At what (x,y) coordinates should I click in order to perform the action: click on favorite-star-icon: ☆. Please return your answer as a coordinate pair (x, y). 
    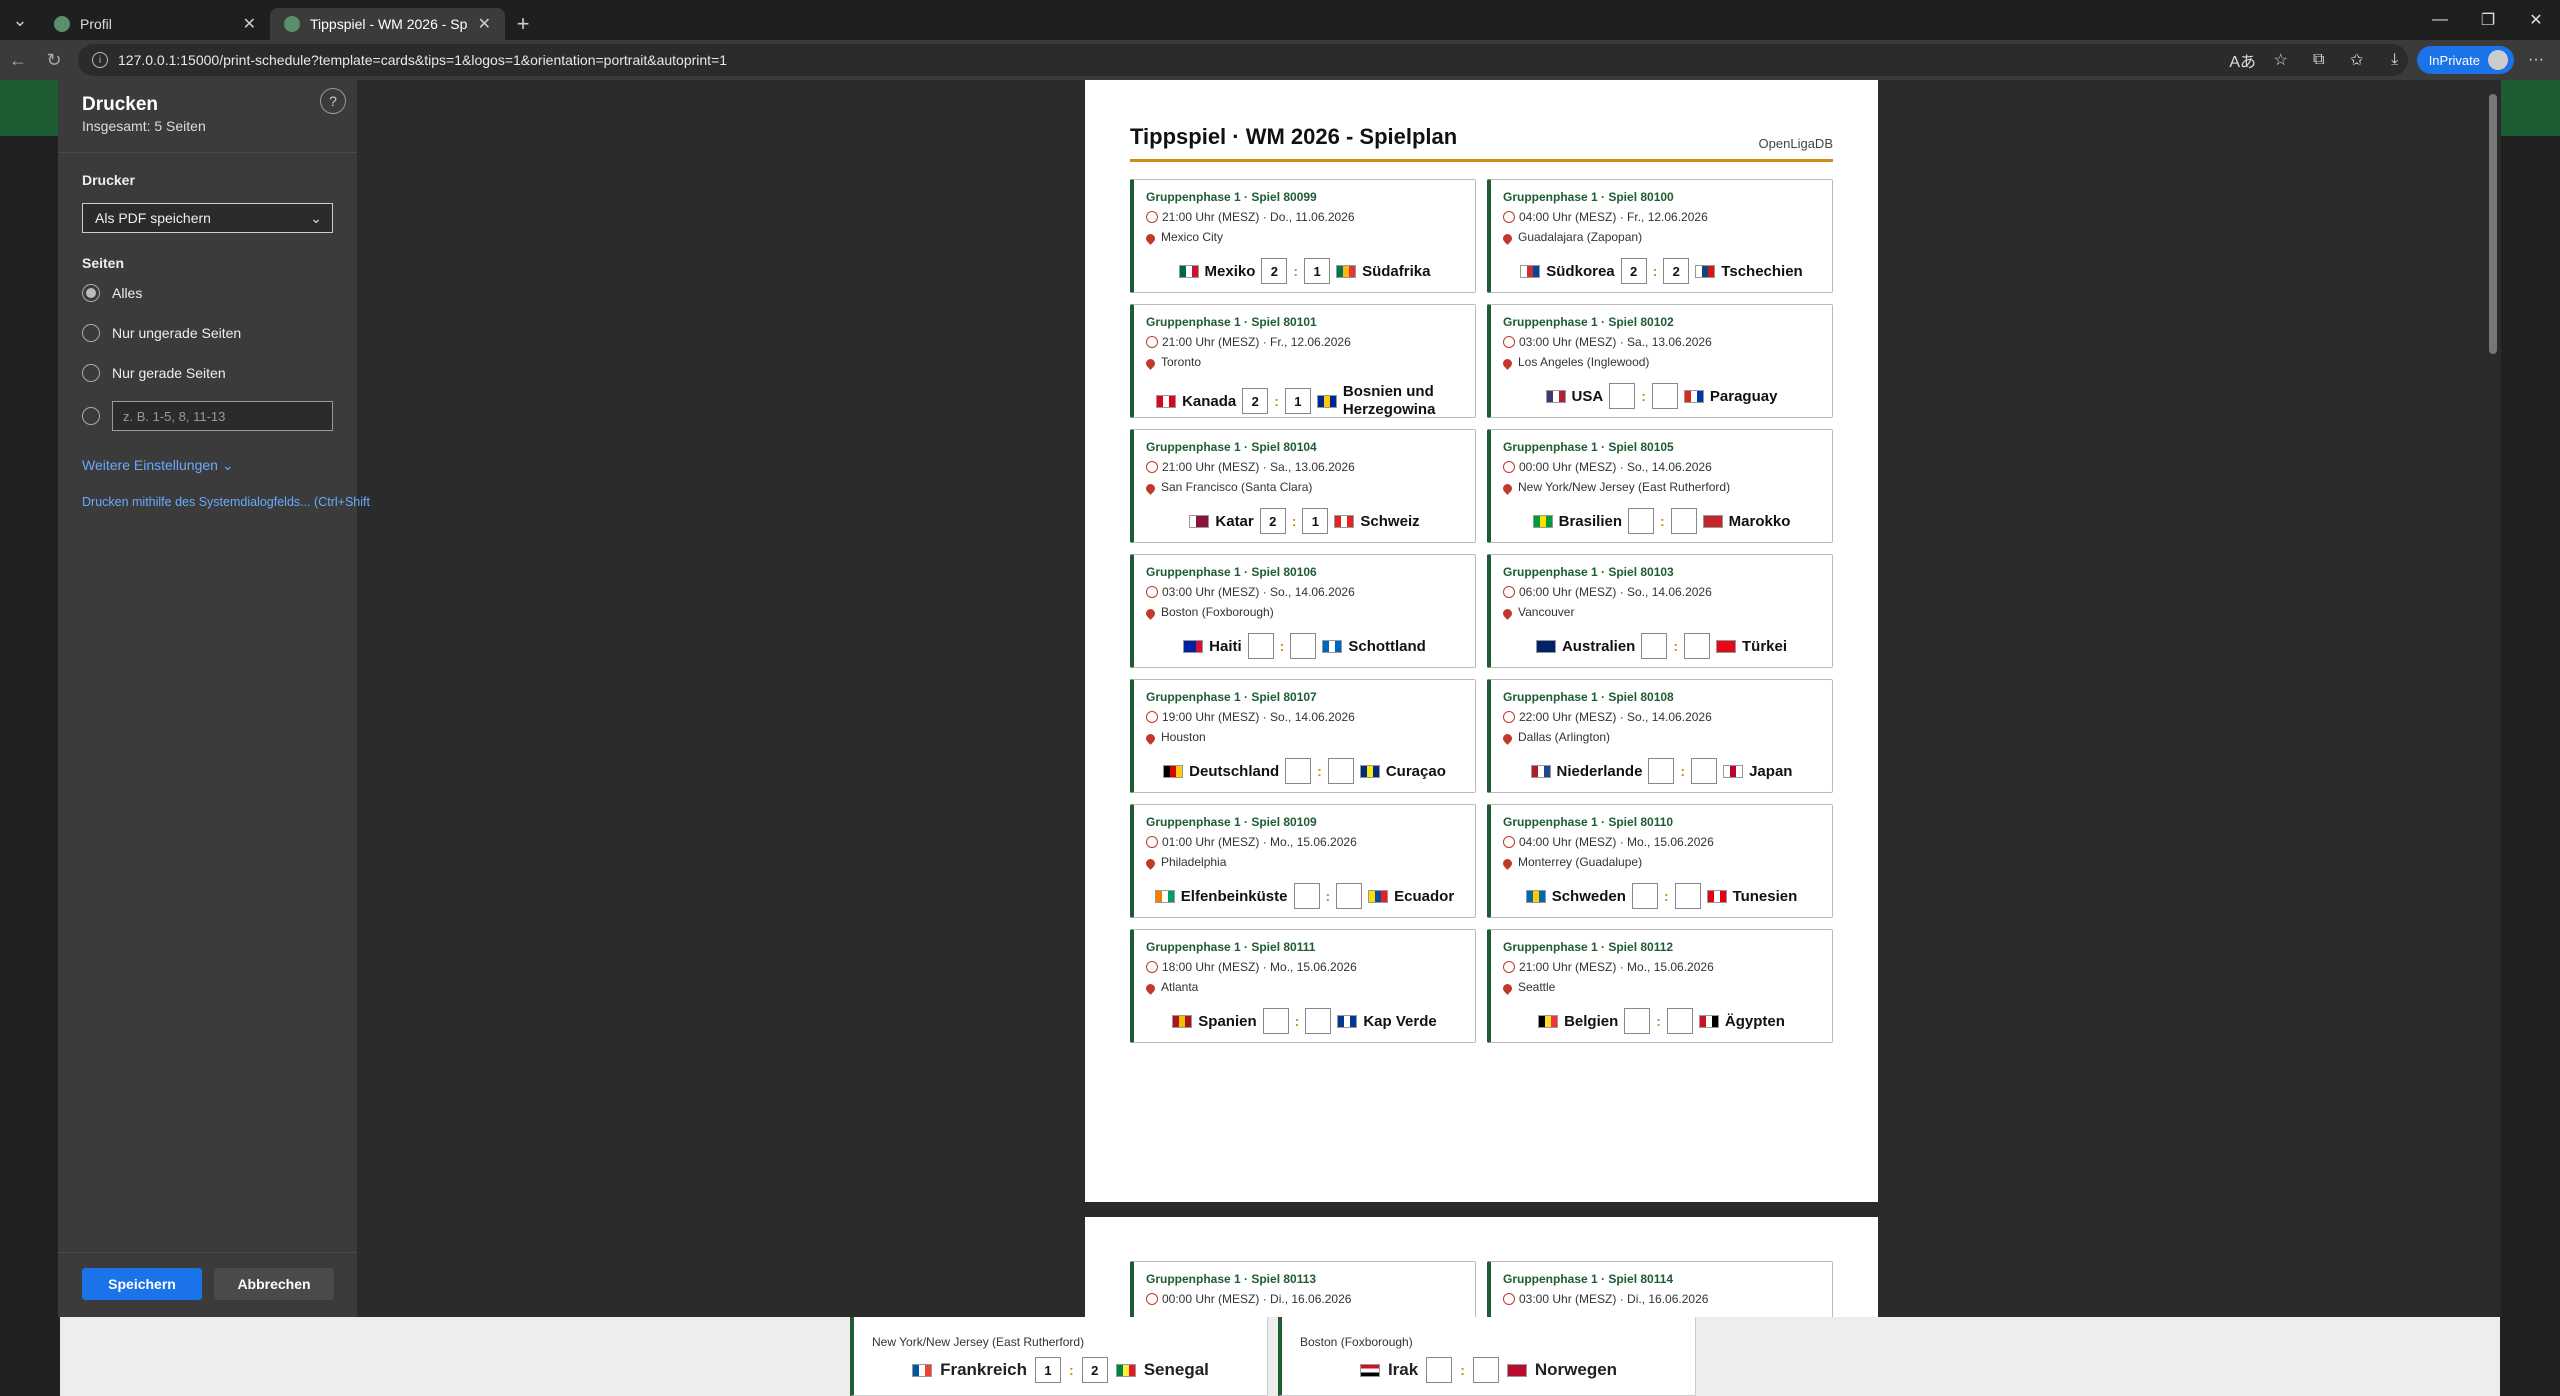
    Looking at the image, I should click on (2281, 60).